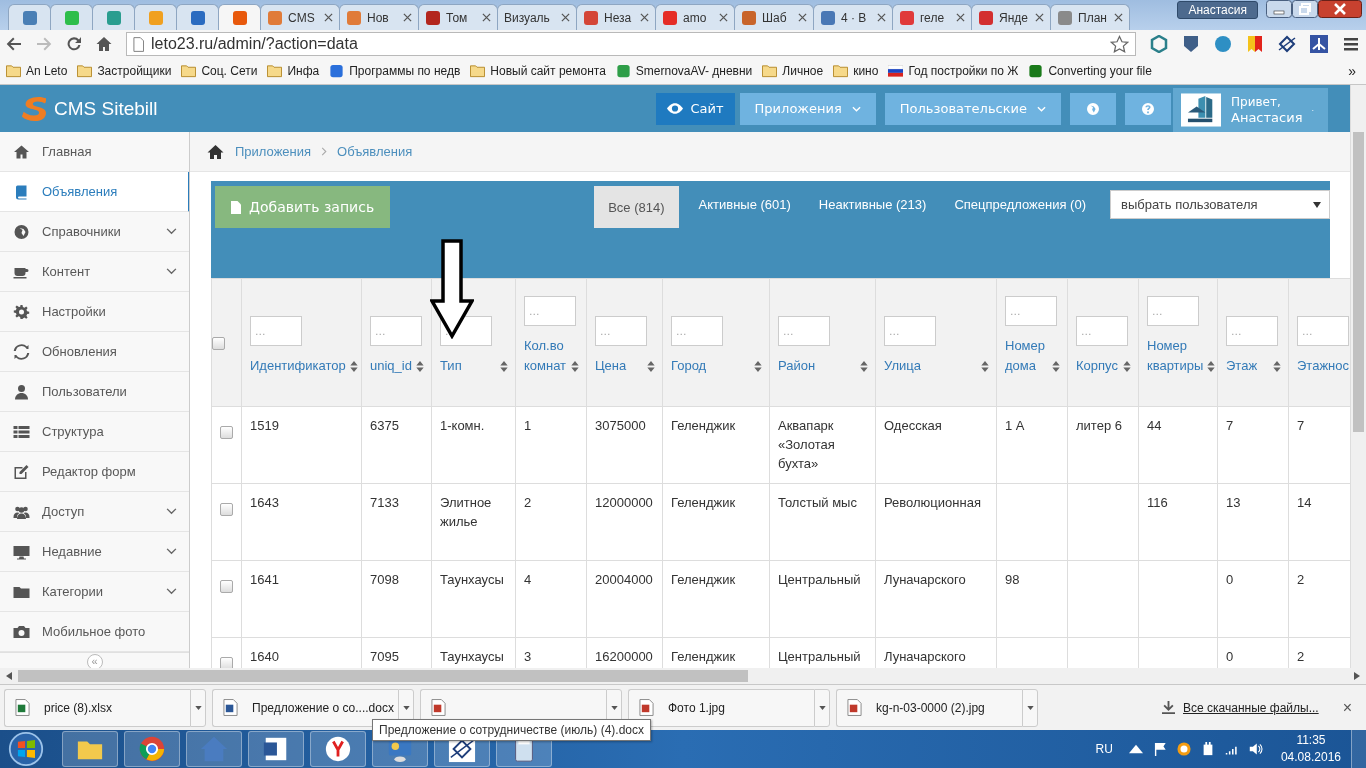 This screenshot has height=768, width=1366. What do you see at coordinates (391, 366) in the screenshot?
I see `column-header: uniq_id` at bounding box center [391, 366].